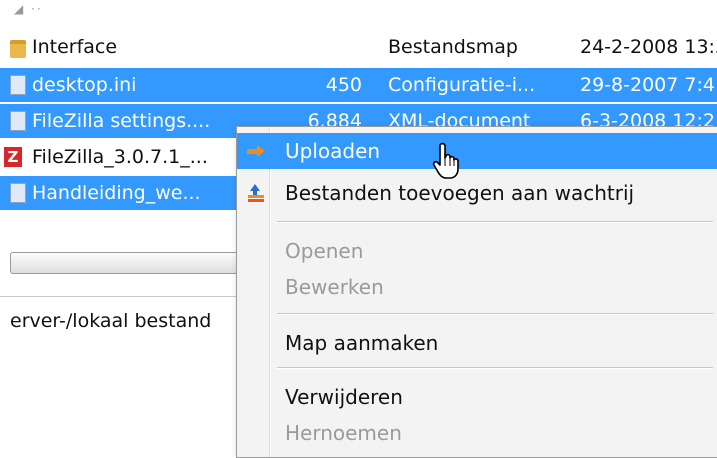 This screenshot has width=717, height=458. Describe the element at coordinates (477, 433) in the screenshot. I see `menu-item-hernoemen: Hernoemen` at that location.